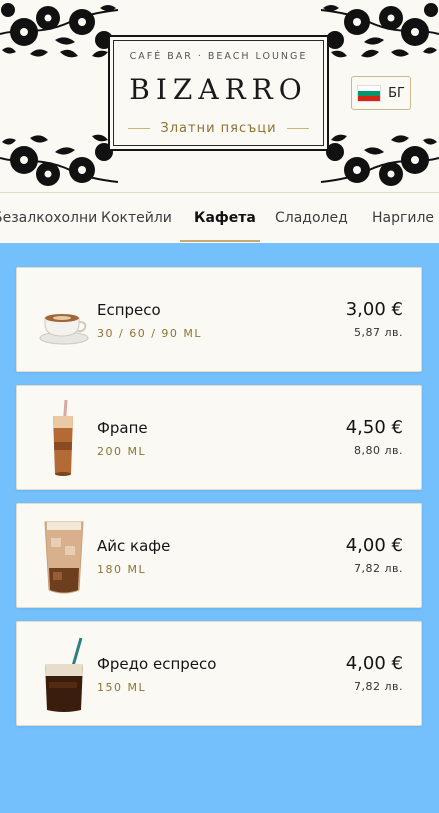  Describe the element at coordinates (380, 35) in the screenshot. I see `floral-decoration-top-right` at that location.